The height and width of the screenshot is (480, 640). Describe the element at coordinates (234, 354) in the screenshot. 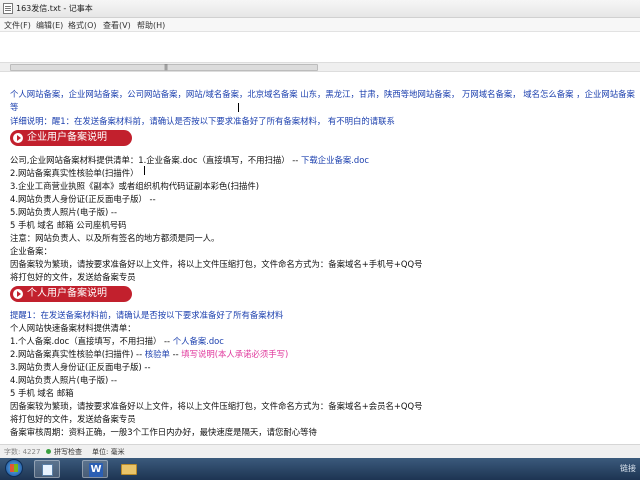

I see `fill-instructions-link: 填写说明(本人承诺必须手写)` at that location.